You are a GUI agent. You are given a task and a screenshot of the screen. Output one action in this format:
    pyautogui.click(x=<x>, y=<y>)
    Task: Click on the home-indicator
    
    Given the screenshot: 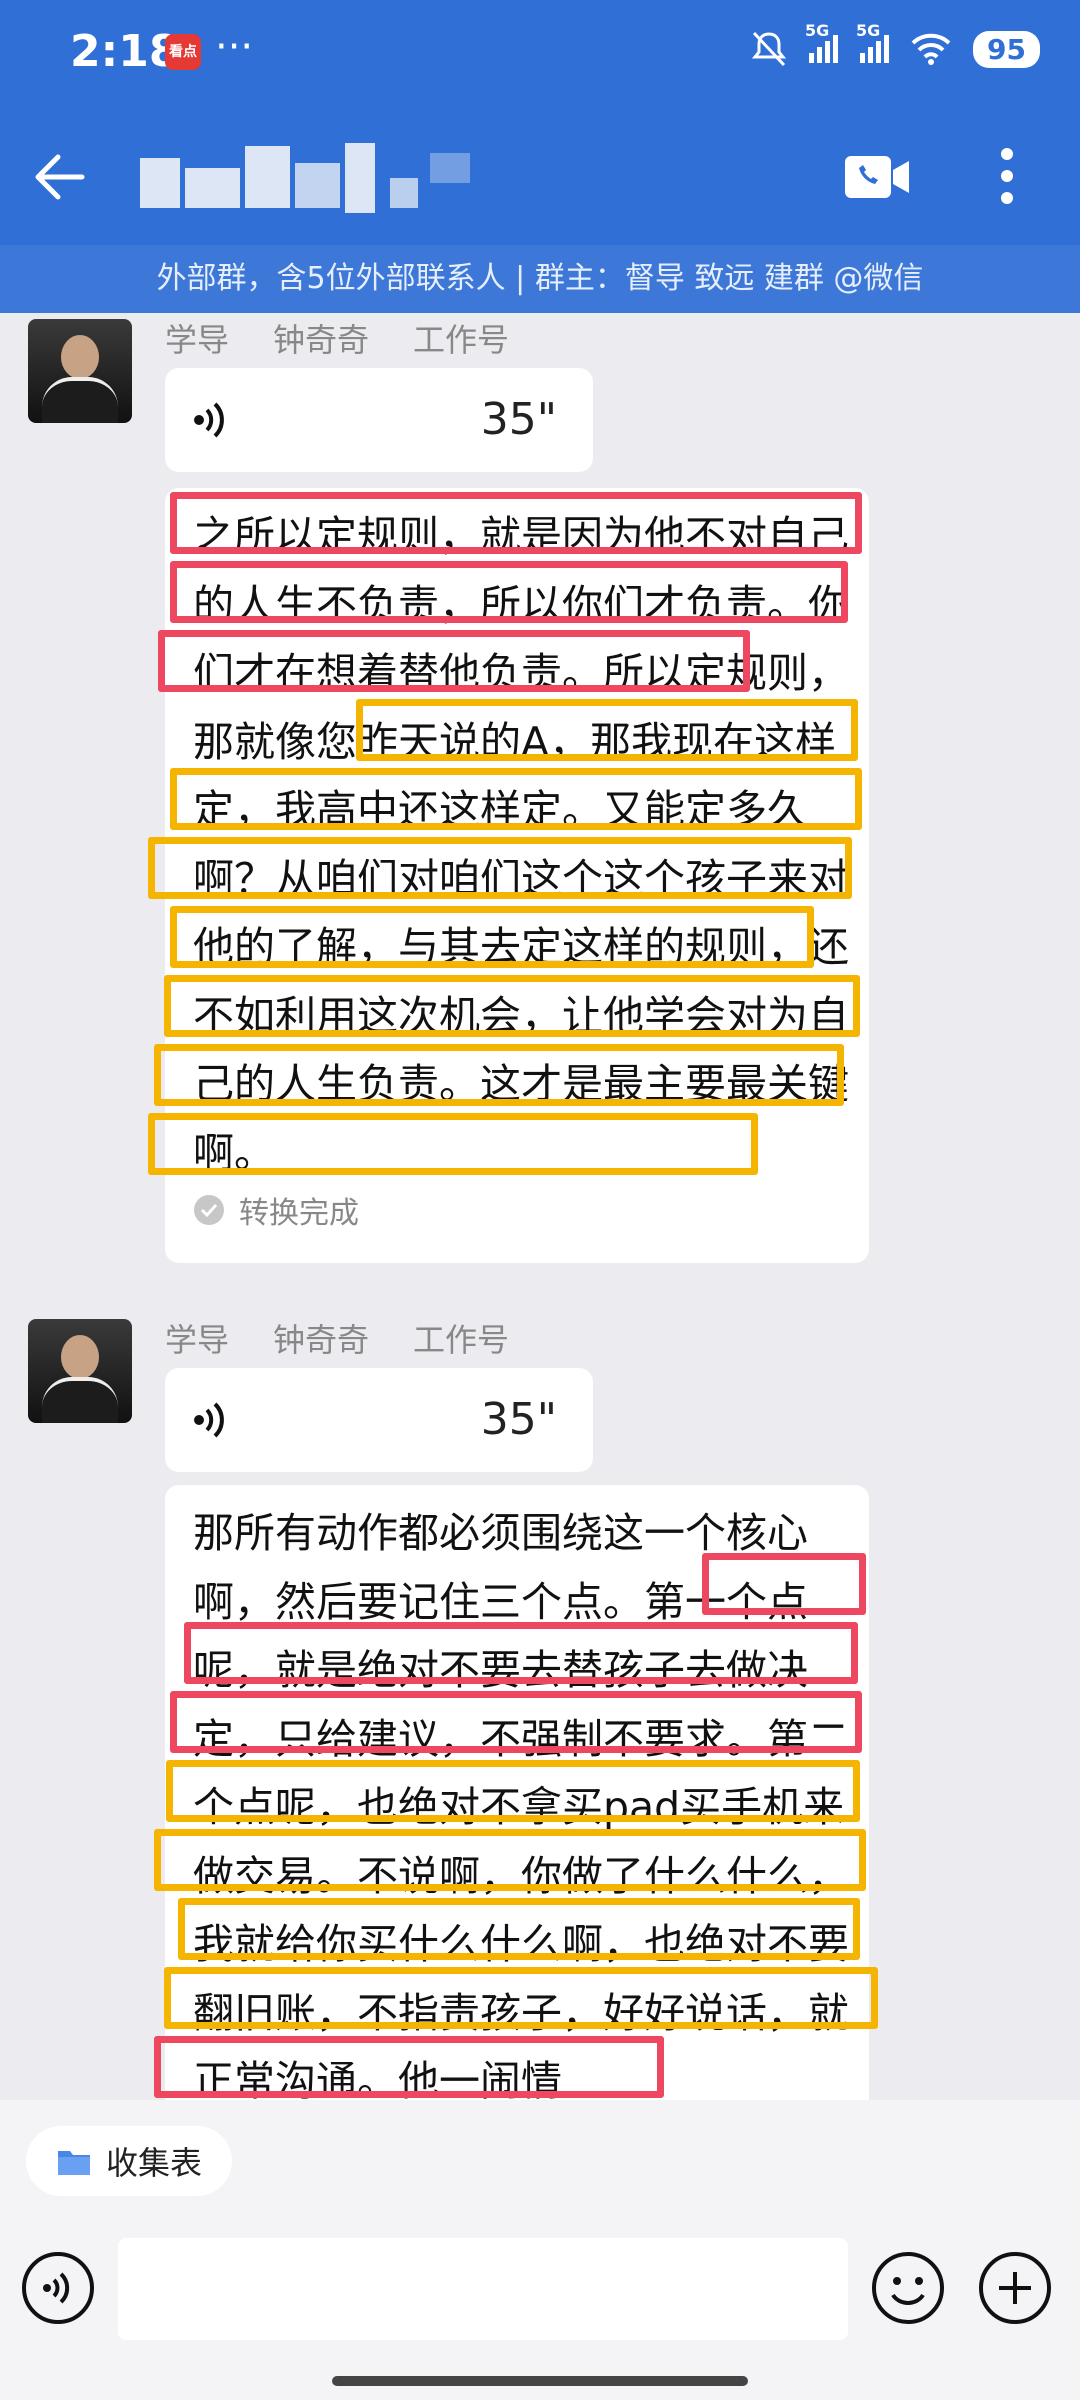 What is the action you would take?
    pyautogui.click(x=540, y=2381)
    